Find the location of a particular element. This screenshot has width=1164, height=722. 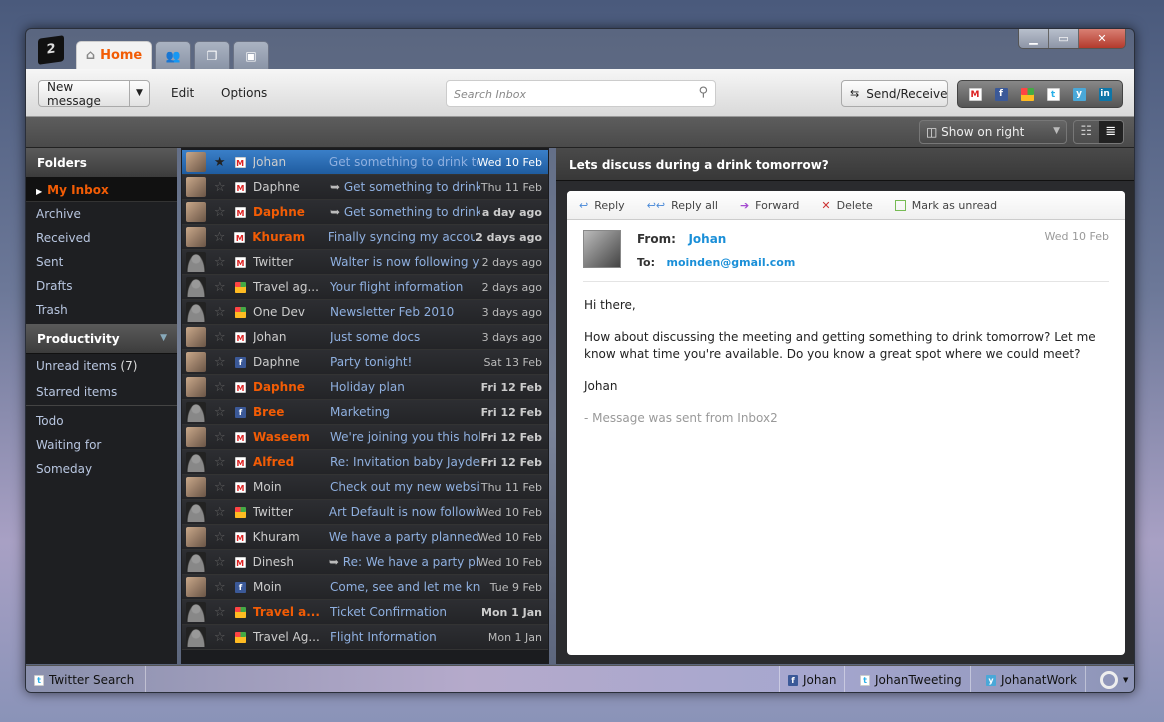

gmail-icon: M is located at coordinates (975, 94).